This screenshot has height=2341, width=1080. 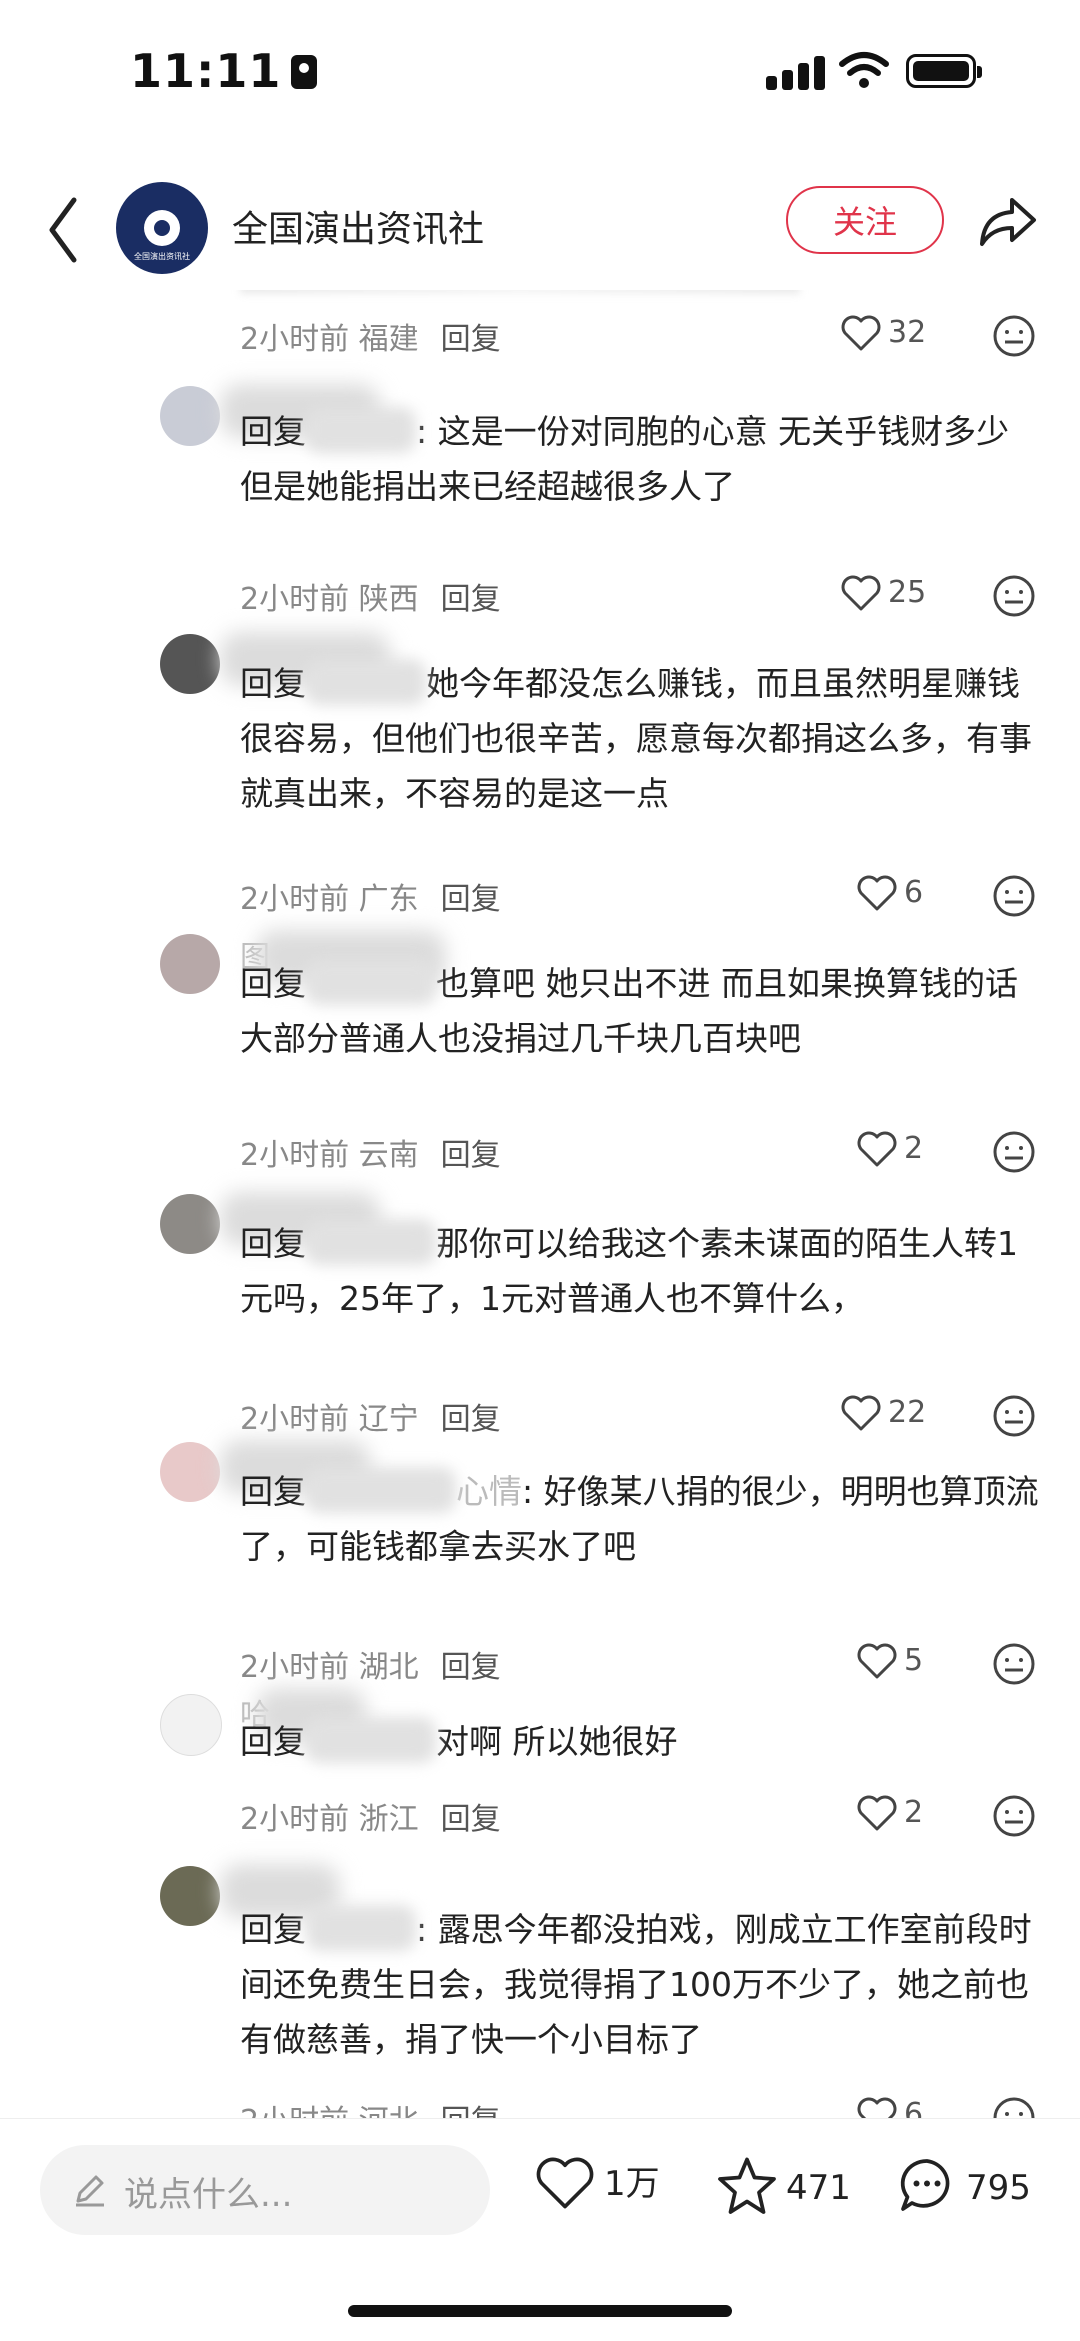 I want to click on like-button: 25, so click(x=883, y=596).